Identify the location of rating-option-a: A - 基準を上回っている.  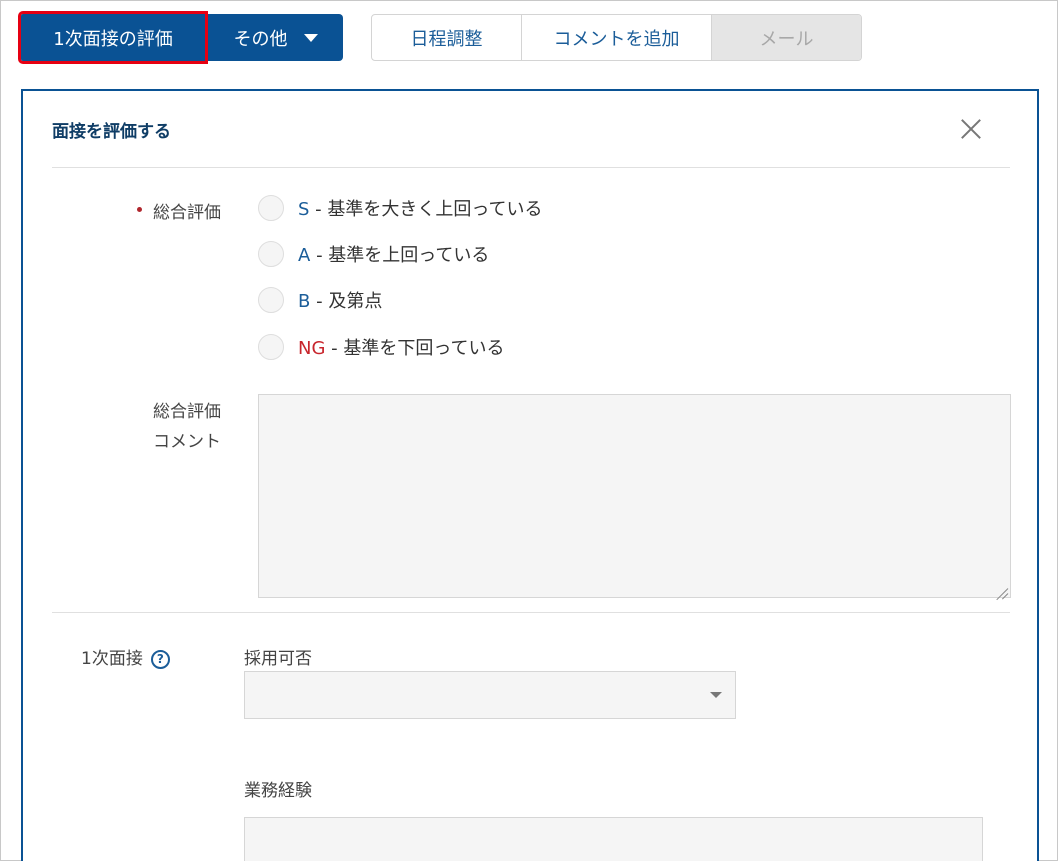
(373, 254).